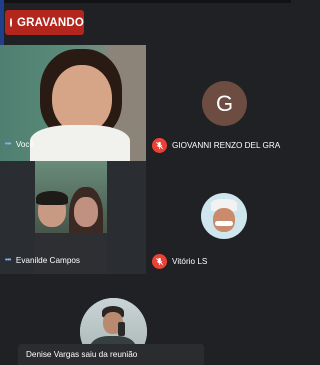  I want to click on avatar, so click(224, 216).